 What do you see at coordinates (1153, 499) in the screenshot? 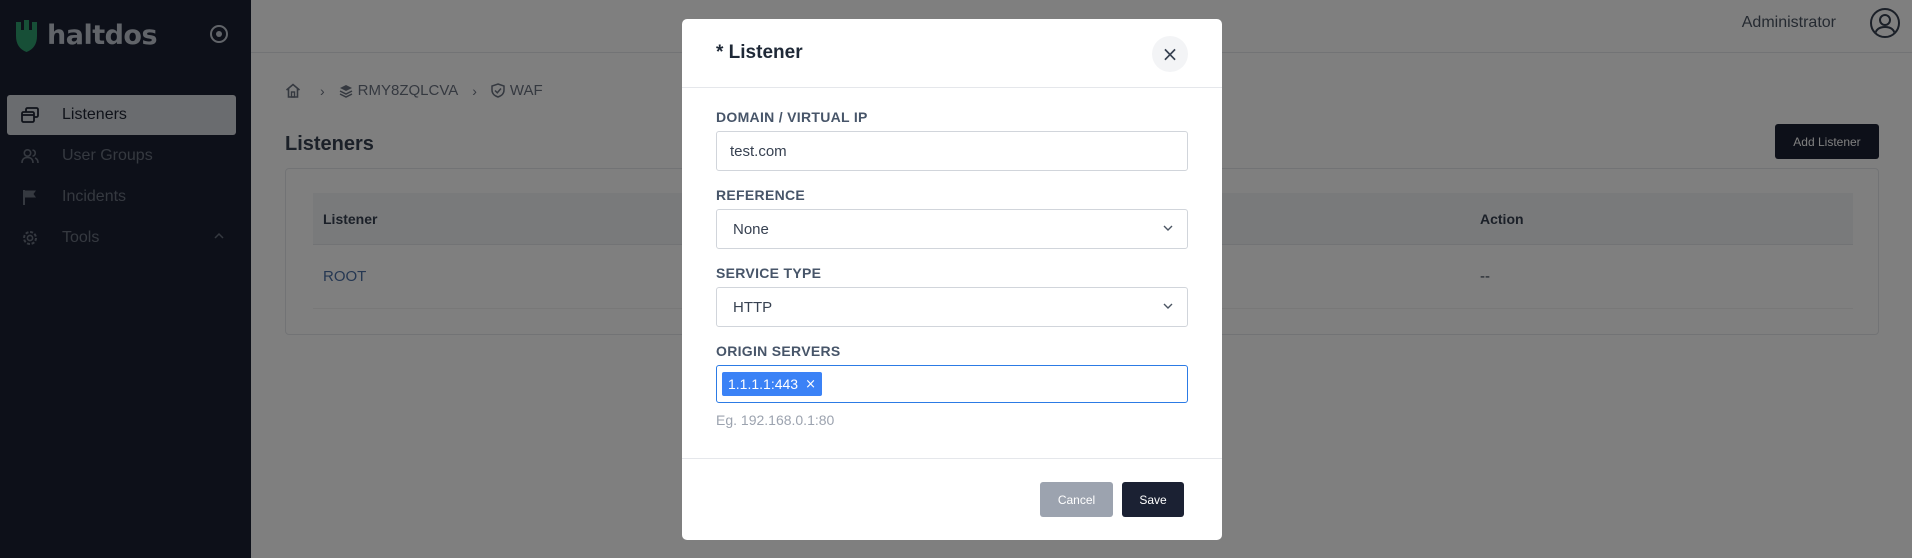
I see `save-button: Save` at bounding box center [1153, 499].